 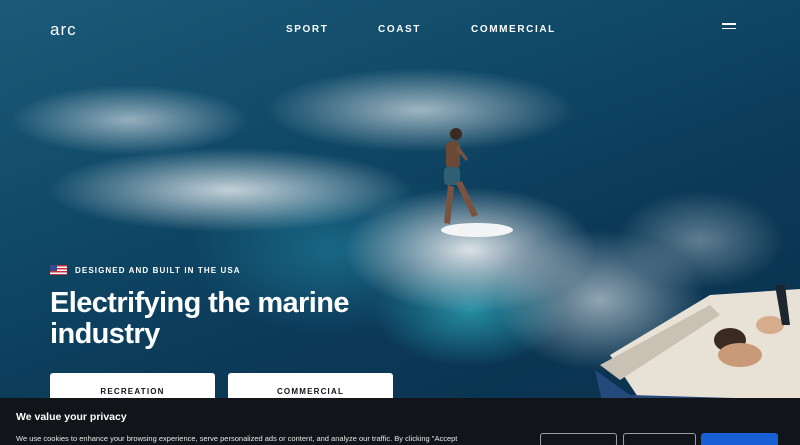 I want to click on boat-image, so click(x=697, y=350).